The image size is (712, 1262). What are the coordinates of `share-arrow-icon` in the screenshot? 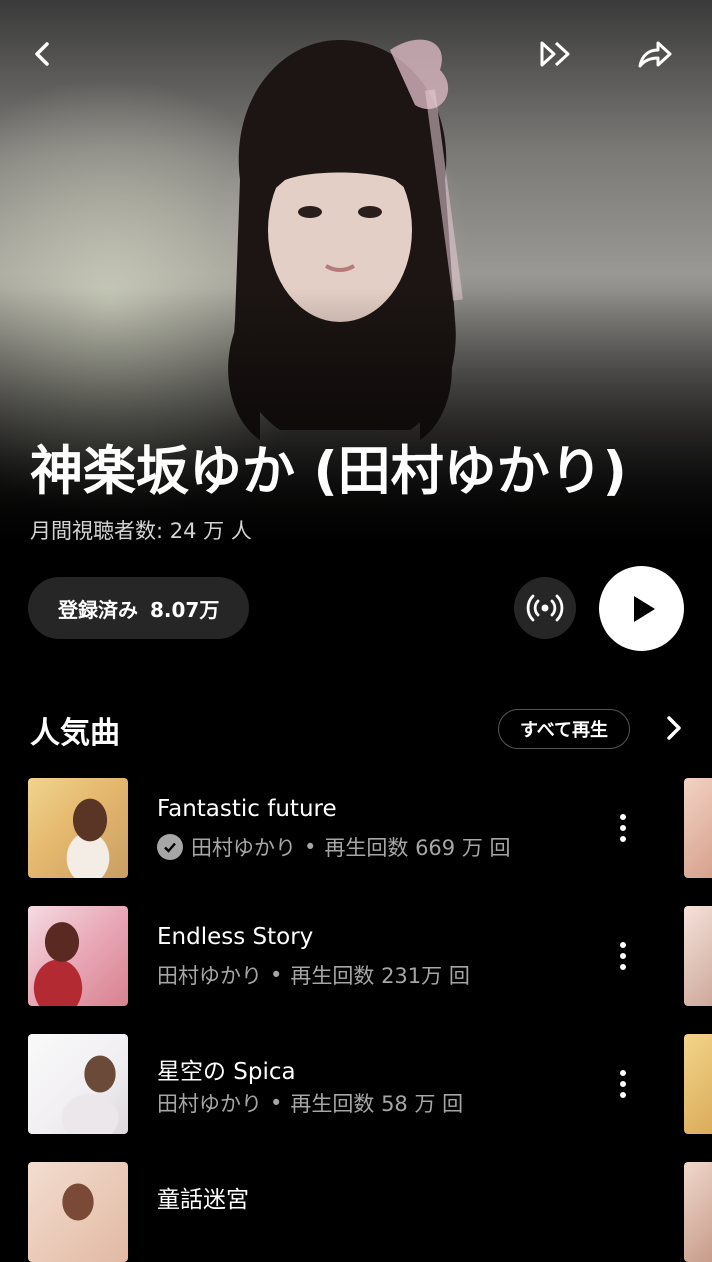 It's located at (655, 54).